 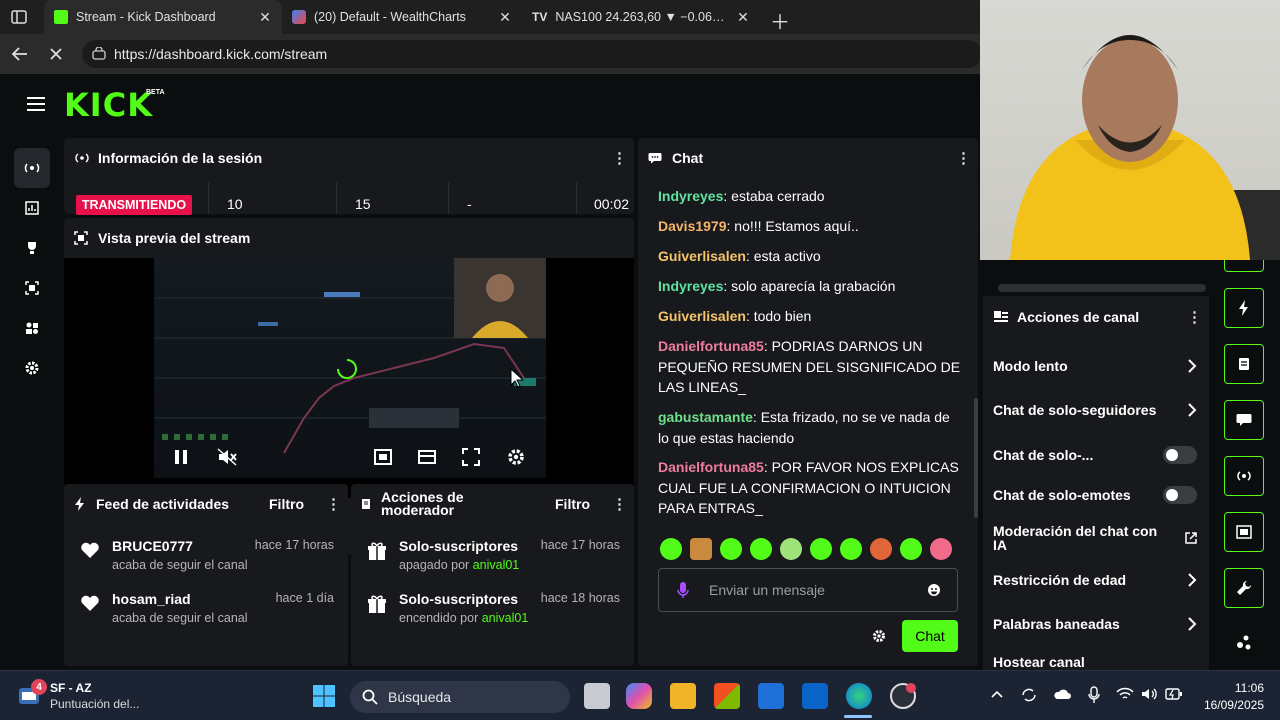 What do you see at coordinates (1029, 695) in the screenshot?
I see `sync-icon` at bounding box center [1029, 695].